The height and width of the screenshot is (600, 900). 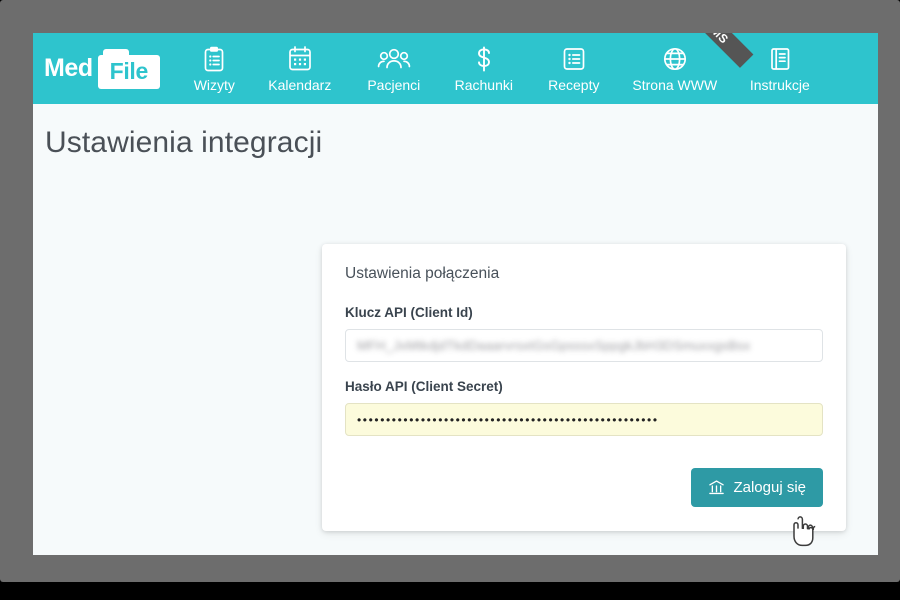 What do you see at coordinates (574, 85) in the screenshot?
I see `nav-label-recepty: Recepty` at bounding box center [574, 85].